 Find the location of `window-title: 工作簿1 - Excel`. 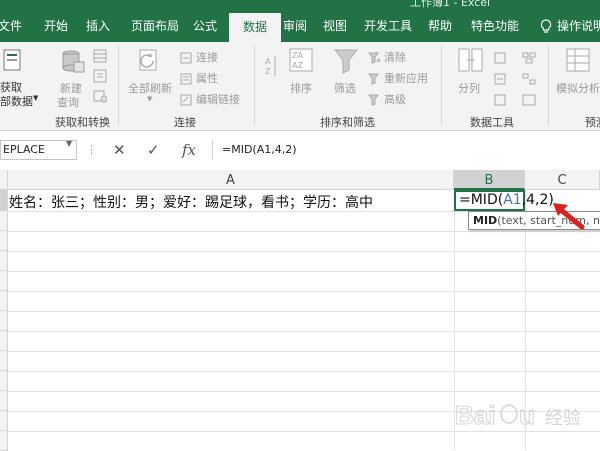

window-title: 工作簿1 - Excel is located at coordinates (450, 4).